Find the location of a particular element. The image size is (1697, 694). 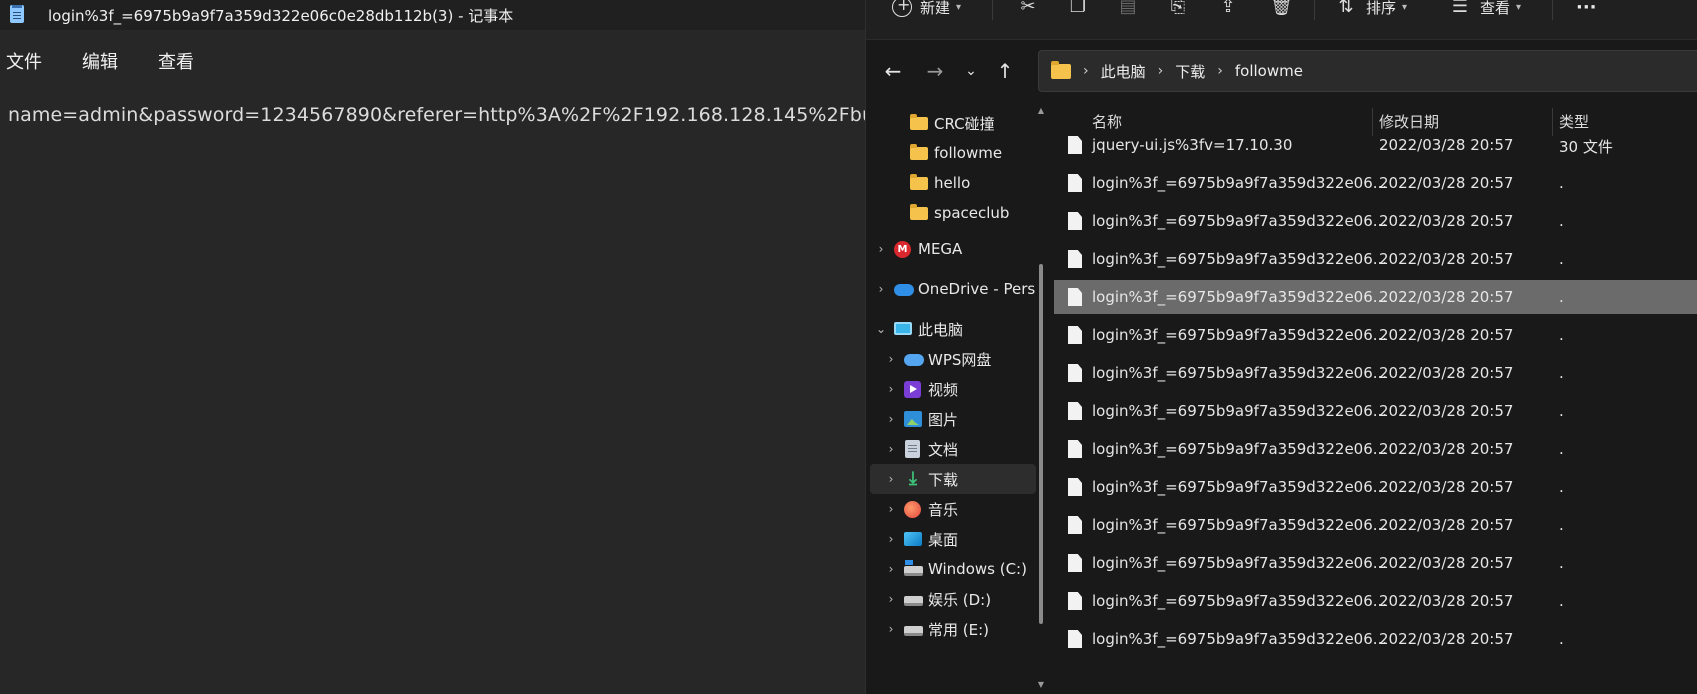

breadcrumb-this-pc: 此电脑 is located at coordinates (1123, 71).